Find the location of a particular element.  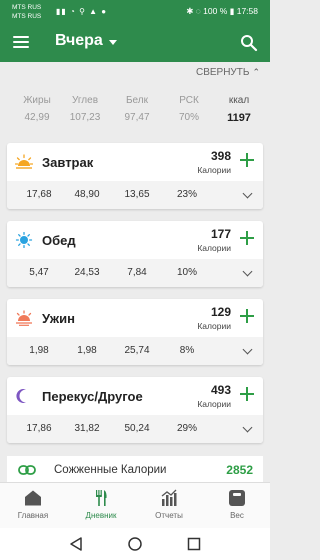

sunset-icon is located at coordinates (24, 318).